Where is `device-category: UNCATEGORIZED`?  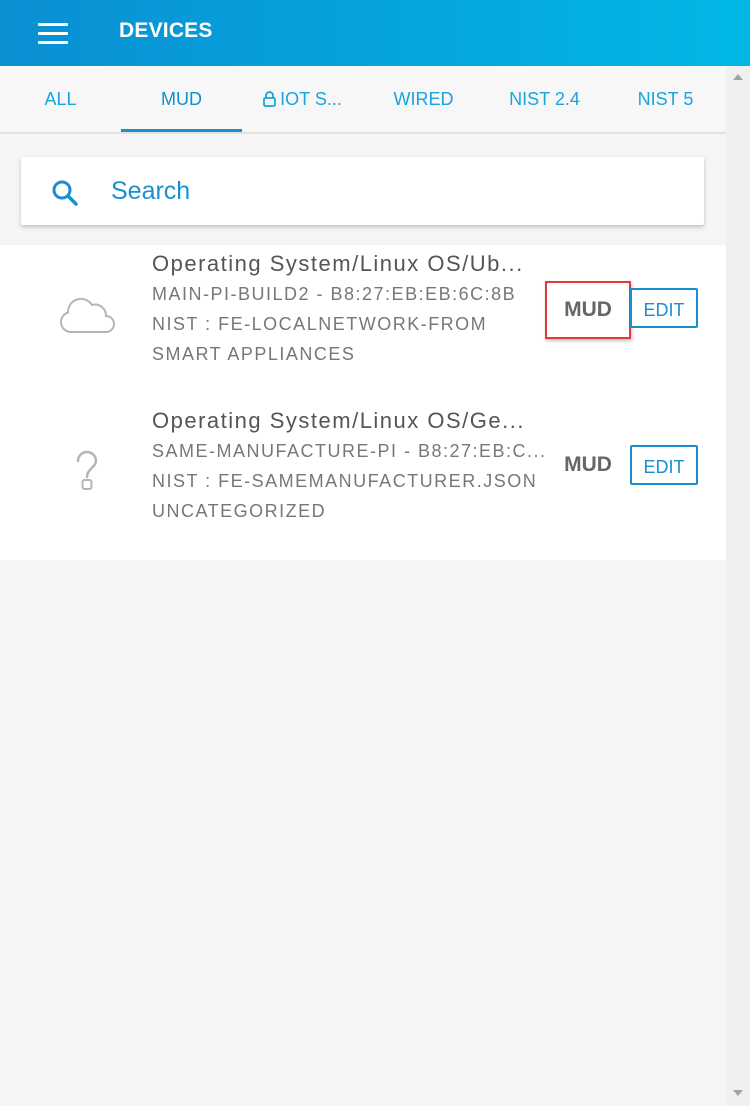 device-category: UNCATEGORIZED is located at coordinates (239, 511).